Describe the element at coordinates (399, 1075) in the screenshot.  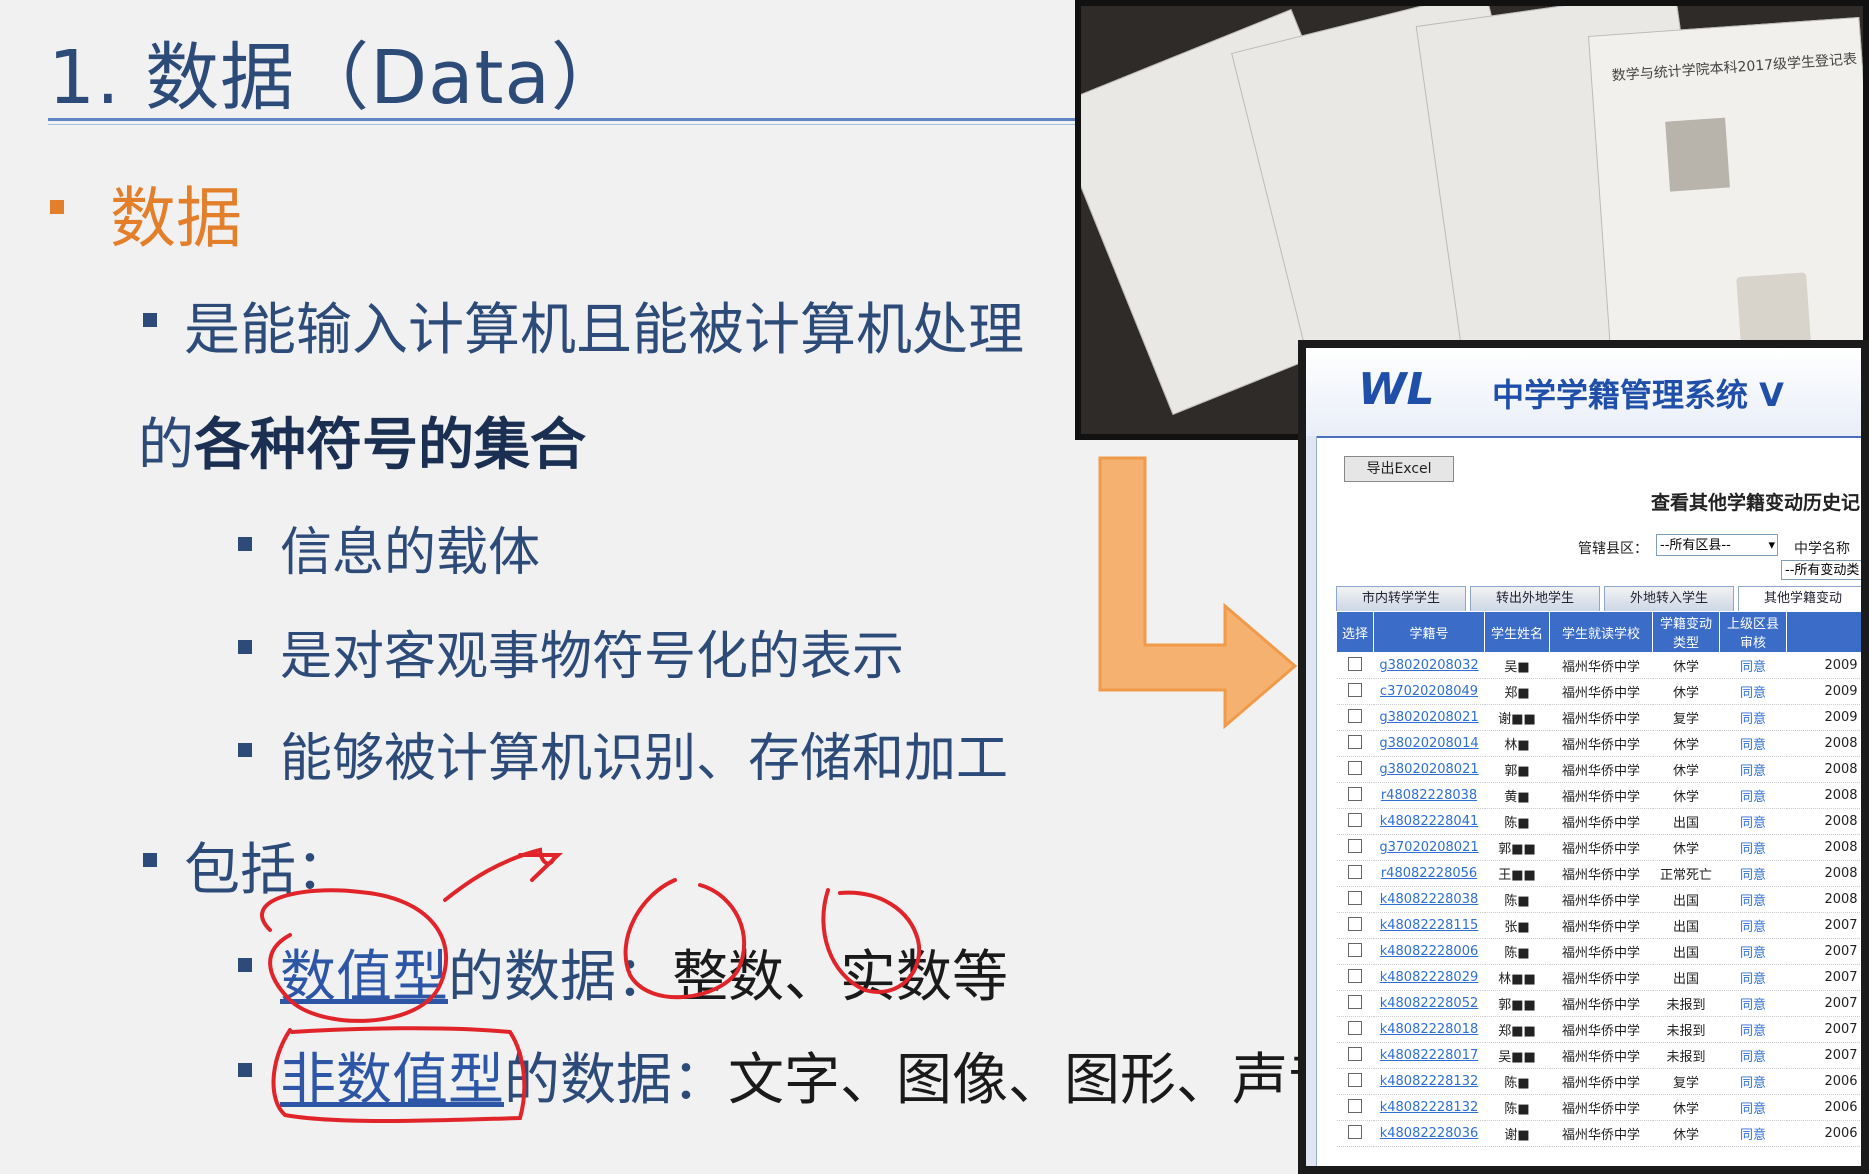
I see `box-annotation` at that location.